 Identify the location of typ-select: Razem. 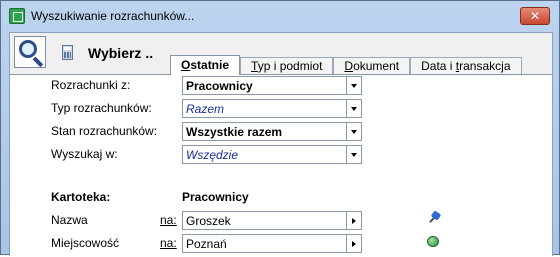
(272, 108).